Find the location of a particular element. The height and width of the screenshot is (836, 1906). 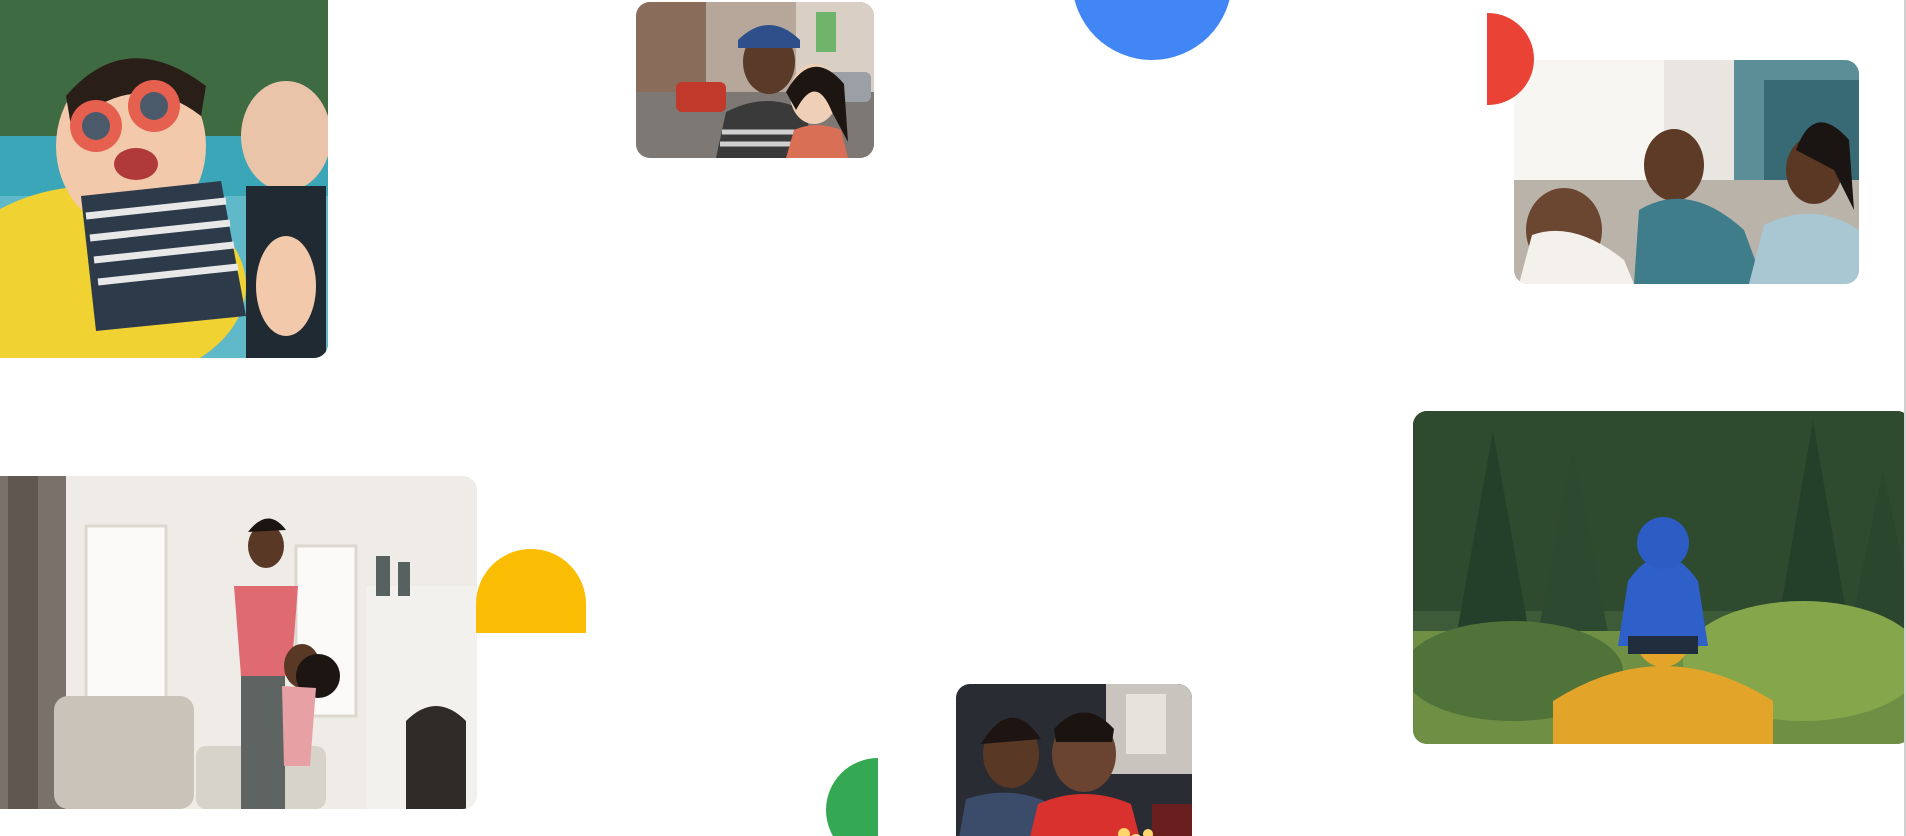

photo-family-couch-image is located at coordinates (1686, 172).